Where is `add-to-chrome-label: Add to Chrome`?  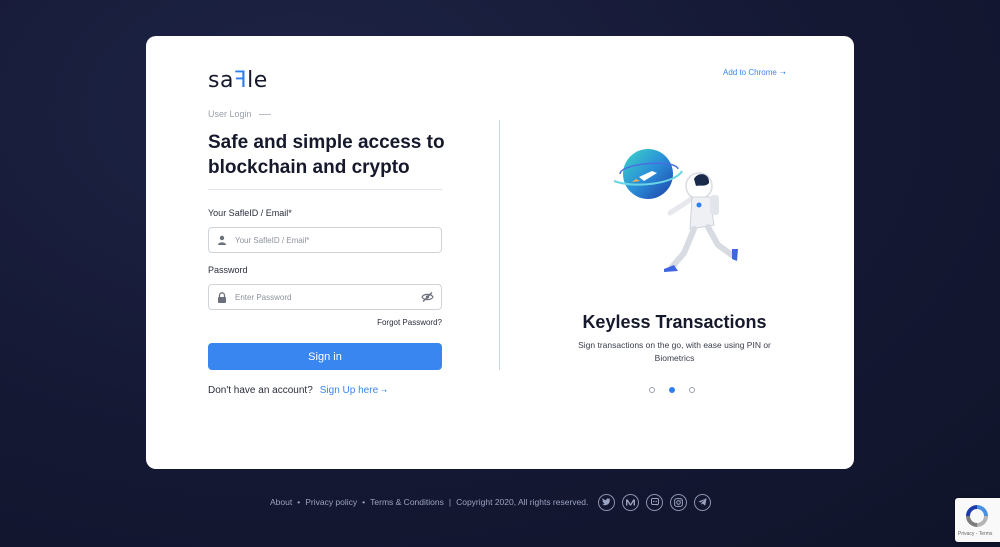
add-to-chrome-label: Add to Chrome is located at coordinates (750, 72).